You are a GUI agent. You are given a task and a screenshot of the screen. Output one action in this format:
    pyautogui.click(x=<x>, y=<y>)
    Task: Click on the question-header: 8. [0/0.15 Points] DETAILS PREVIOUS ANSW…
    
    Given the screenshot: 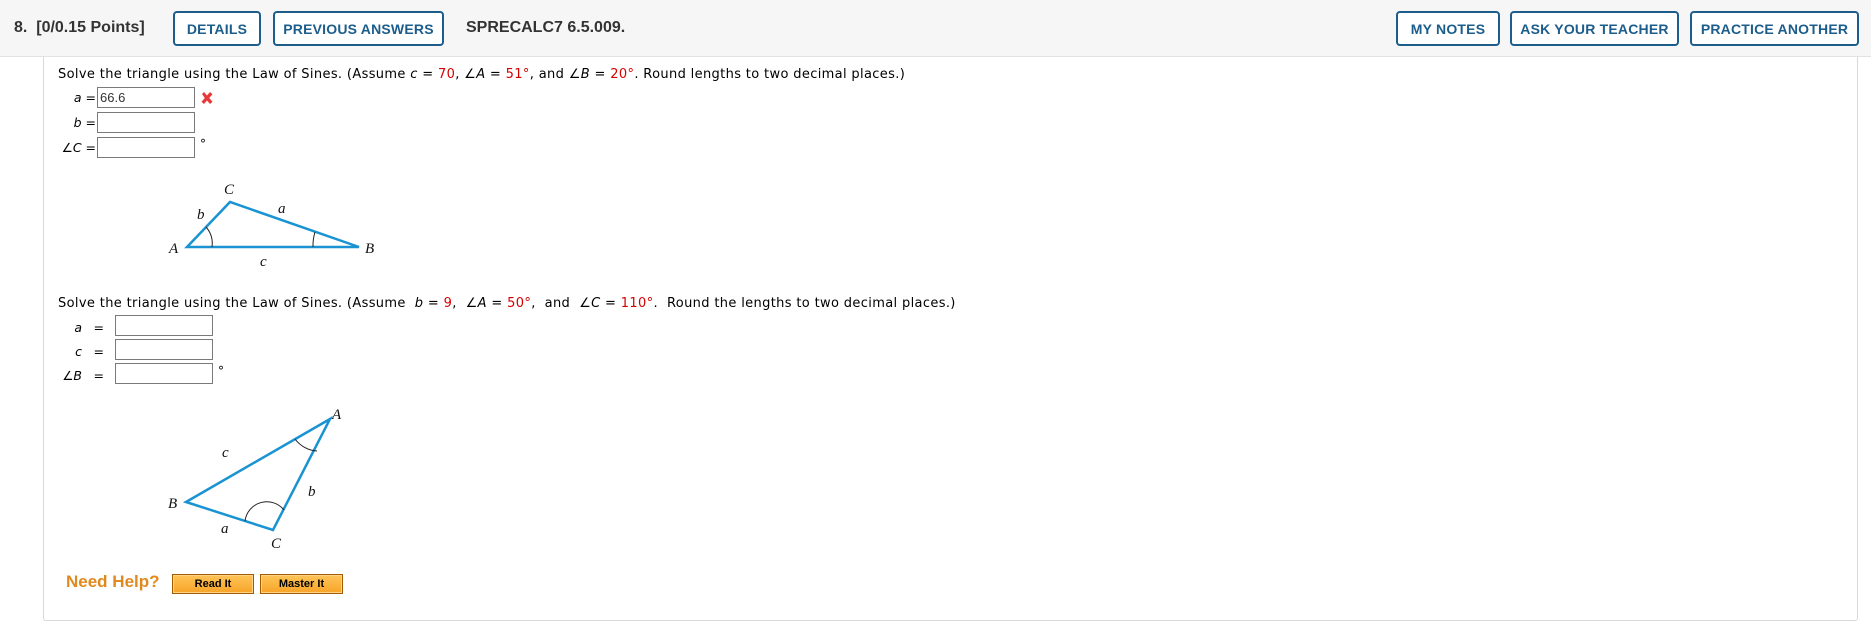 What is the action you would take?
    pyautogui.click(x=935, y=28)
    